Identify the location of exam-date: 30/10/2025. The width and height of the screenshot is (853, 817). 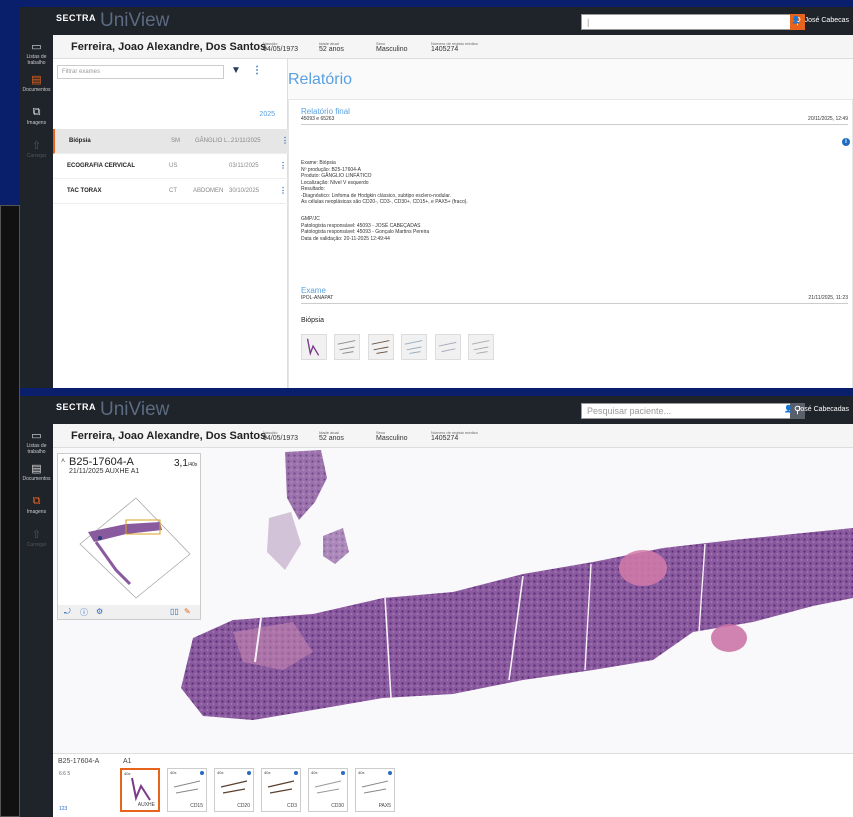
(244, 191).